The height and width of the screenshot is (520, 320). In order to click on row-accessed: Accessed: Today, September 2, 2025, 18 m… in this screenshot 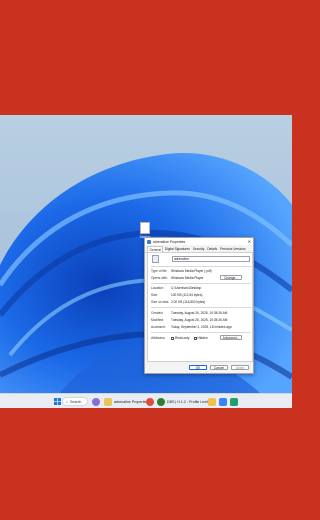, I will do `click(191, 327)`.